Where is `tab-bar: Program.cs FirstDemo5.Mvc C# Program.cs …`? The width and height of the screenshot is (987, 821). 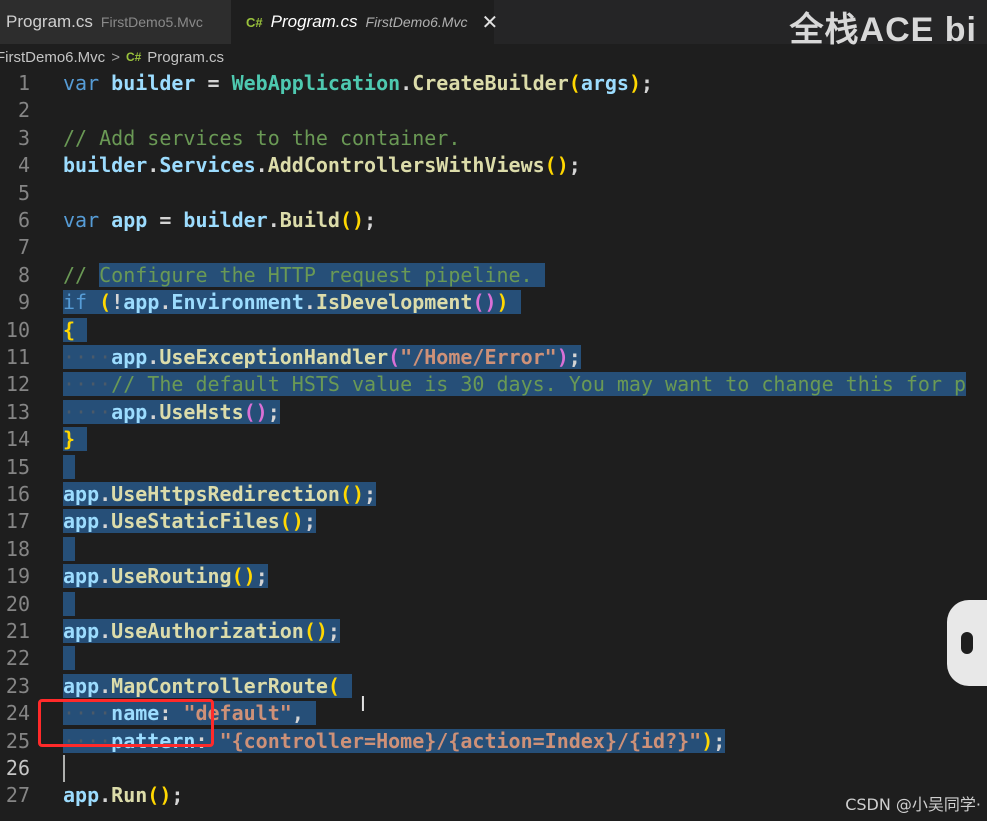 tab-bar: Program.cs FirstDemo5.Mvc C# Program.cs … is located at coordinates (493, 24).